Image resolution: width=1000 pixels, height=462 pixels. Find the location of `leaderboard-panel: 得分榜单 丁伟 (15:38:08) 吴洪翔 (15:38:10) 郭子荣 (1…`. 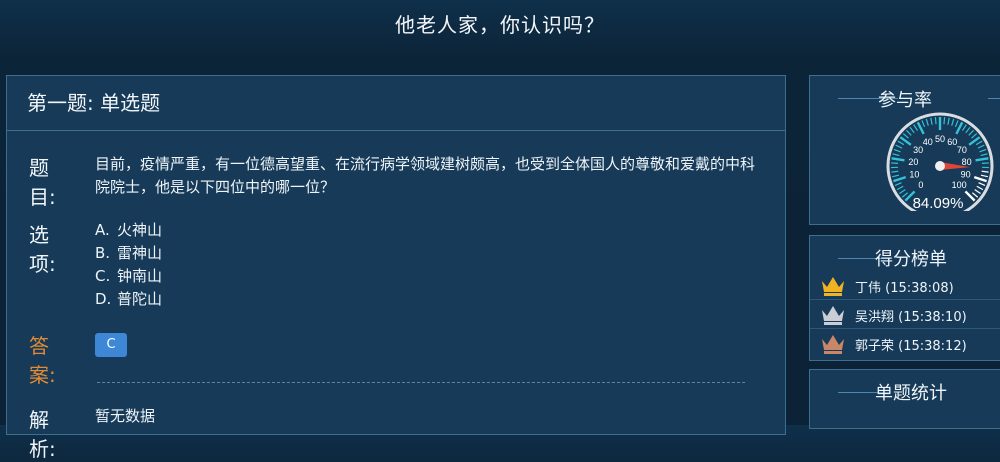

leaderboard-panel: 得分榜单 丁伟 (15:38:08) 吴洪翔 (15:38:10) 郭子荣 (1… is located at coordinates (904, 298).